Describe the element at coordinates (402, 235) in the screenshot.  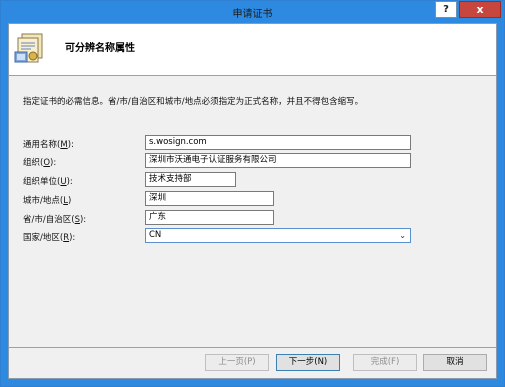
I see `chevron-down-icon: ⌄` at that location.